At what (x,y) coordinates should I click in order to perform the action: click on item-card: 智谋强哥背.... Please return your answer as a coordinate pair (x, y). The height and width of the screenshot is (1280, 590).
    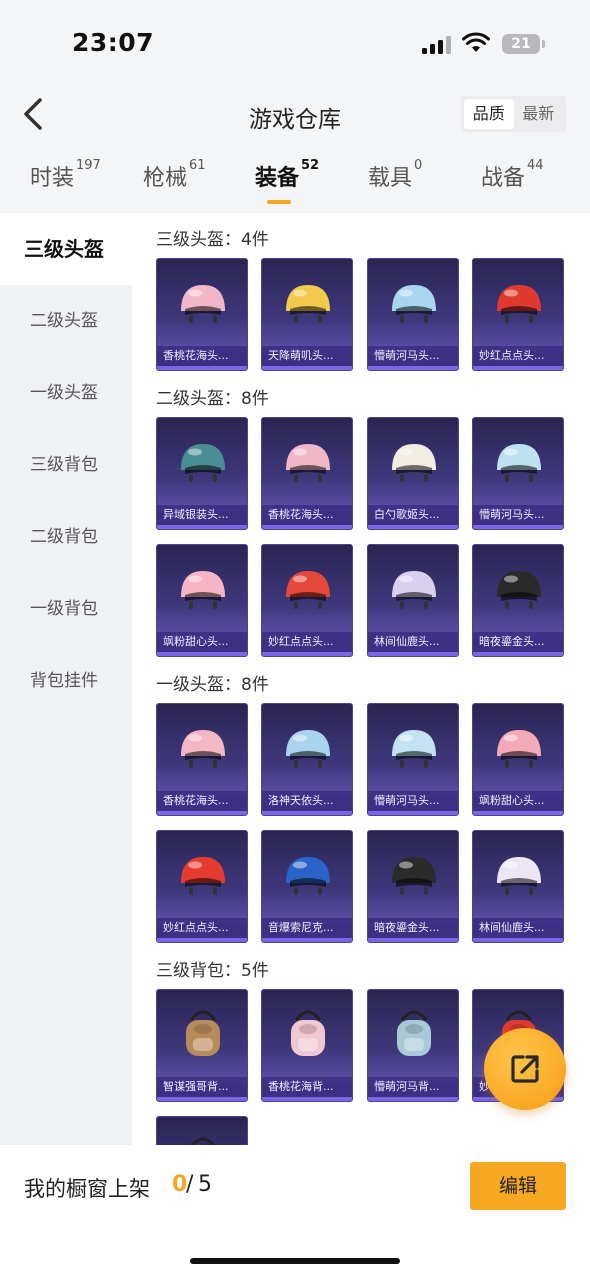
    Looking at the image, I should click on (202, 1045).